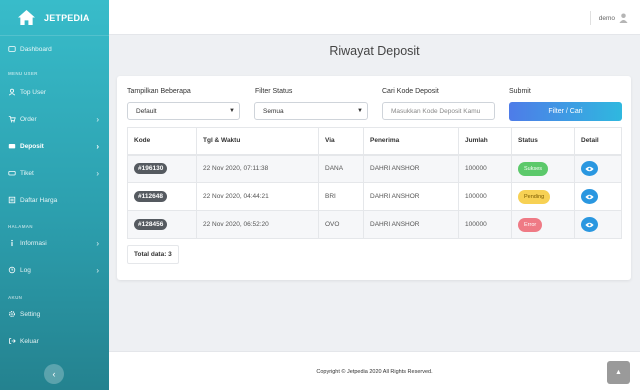 The width and height of the screenshot is (640, 390). I want to click on sidebar-item-label: Top User, so click(33, 92).